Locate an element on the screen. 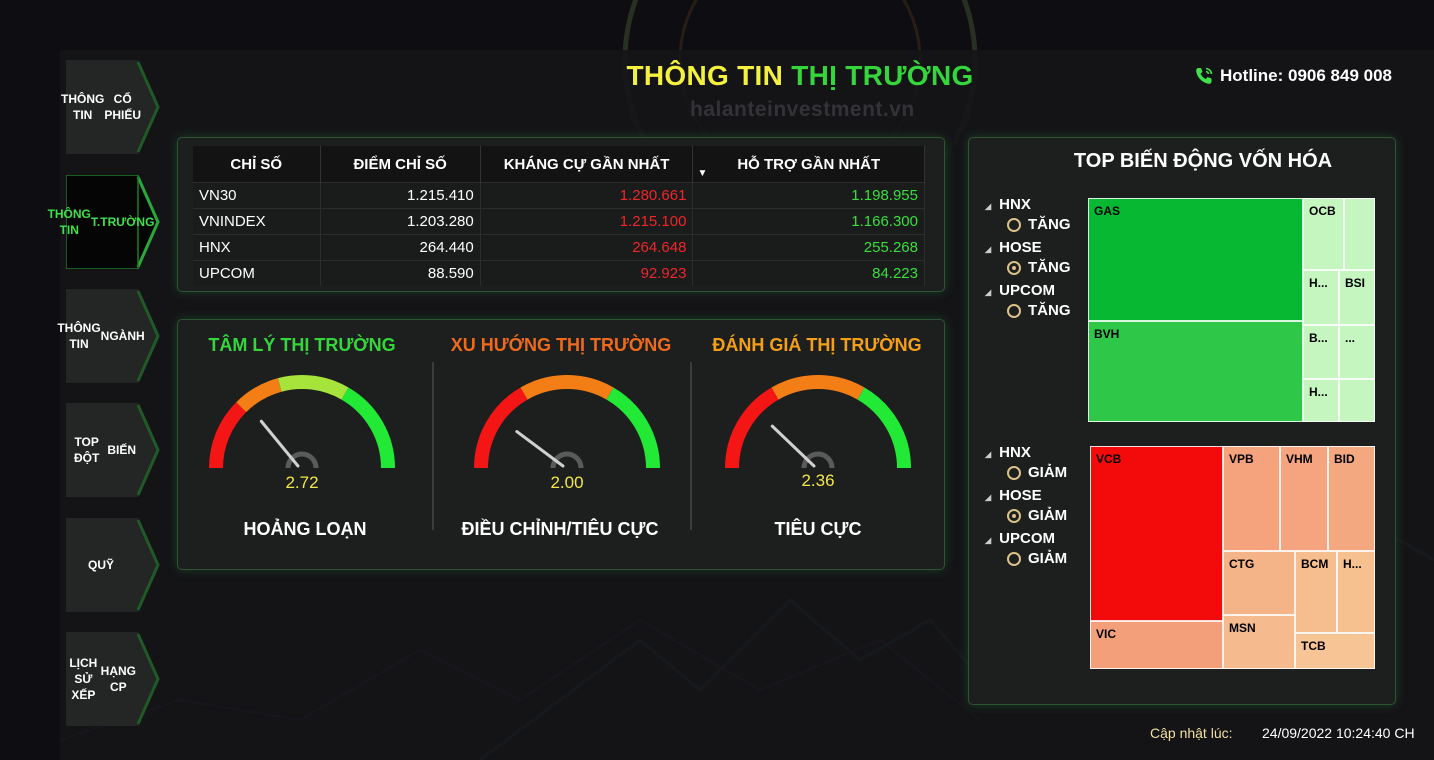 Image resolution: width=1434 pixels, height=760 pixels. sidebar-item-label: THÔNG TIN T.TRƯỜNG is located at coordinates (101, 222).